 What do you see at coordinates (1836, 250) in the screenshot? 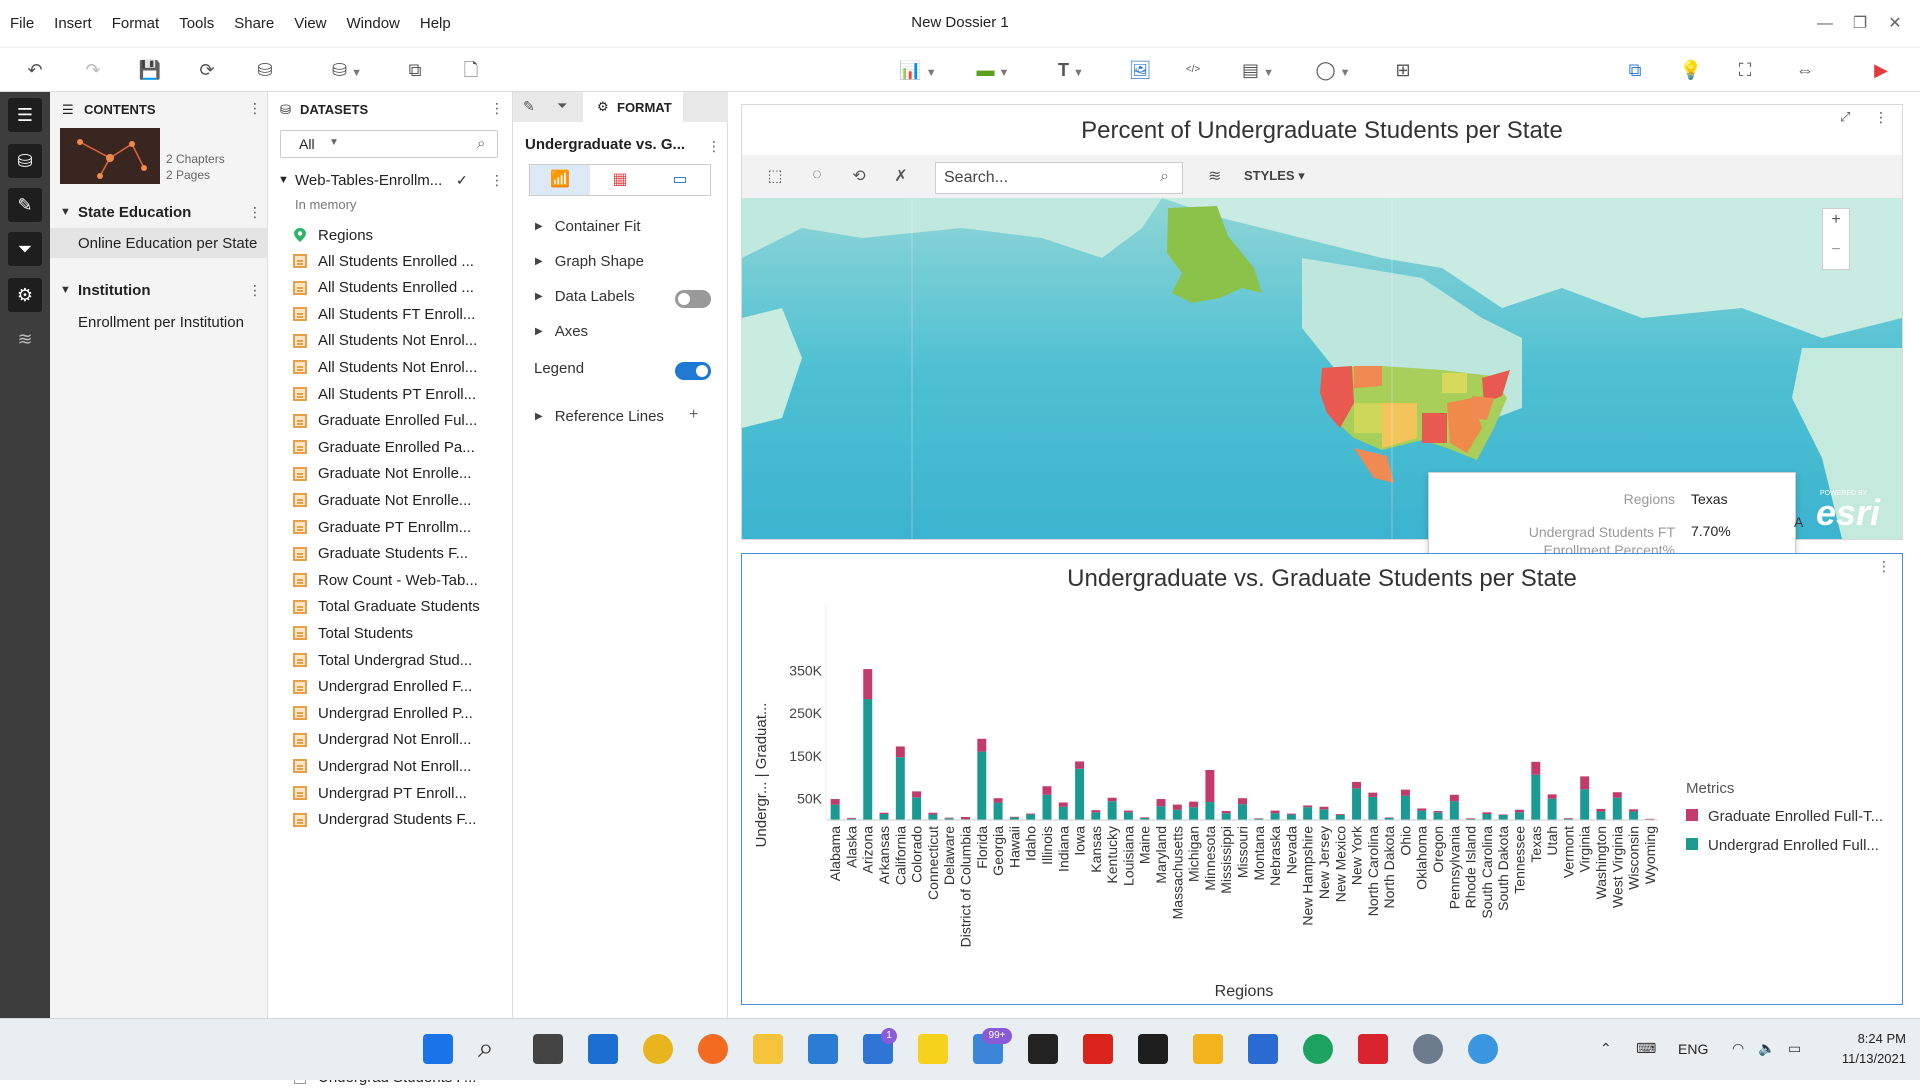
I see `zoom-out-button: −` at bounding box center [1836, 250].